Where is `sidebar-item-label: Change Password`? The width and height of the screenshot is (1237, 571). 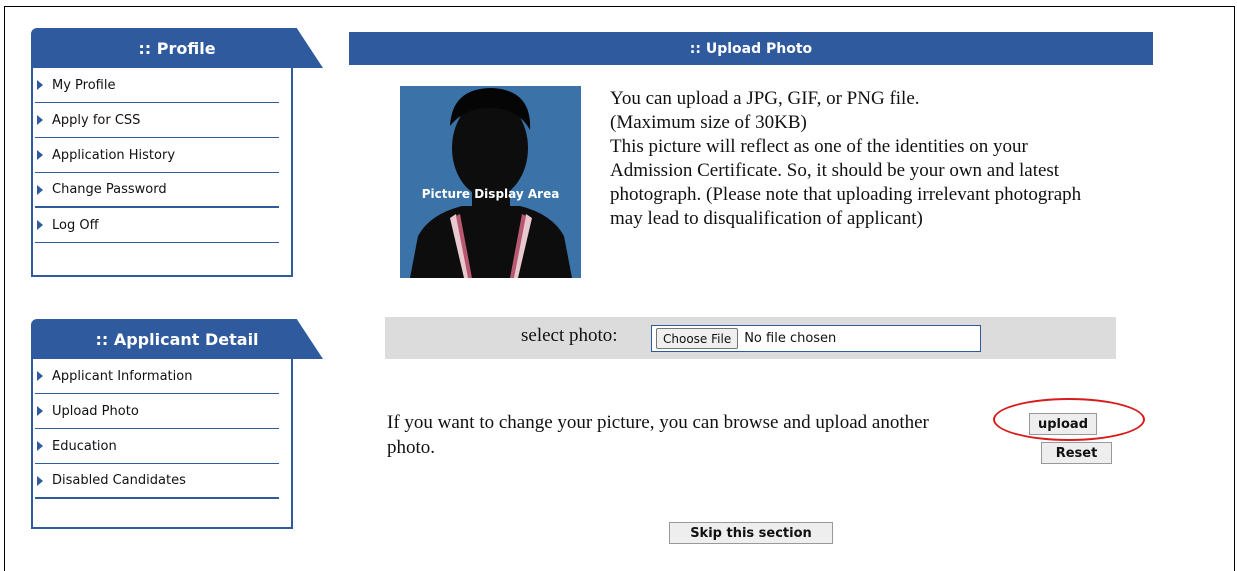 sidebar-item-label: Change Password is located at coordinates (109, 189).